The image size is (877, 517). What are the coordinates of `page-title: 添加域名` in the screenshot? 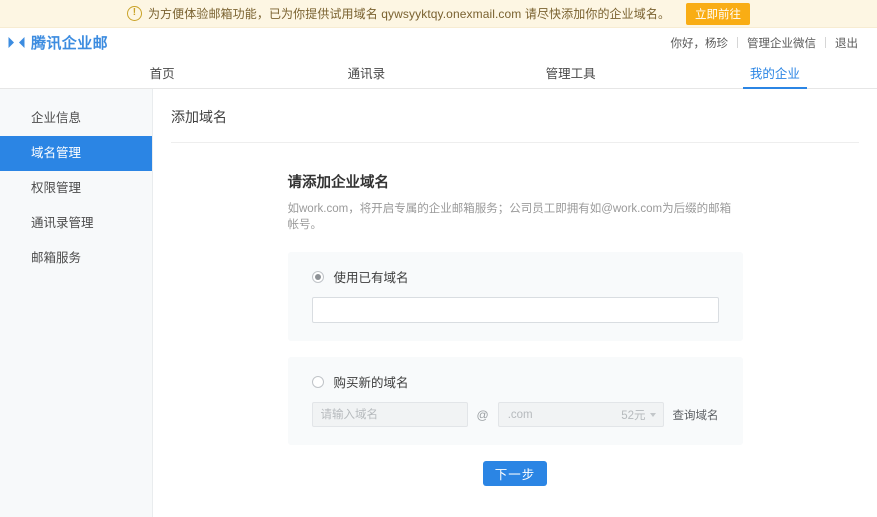 It's located at (199, 117).